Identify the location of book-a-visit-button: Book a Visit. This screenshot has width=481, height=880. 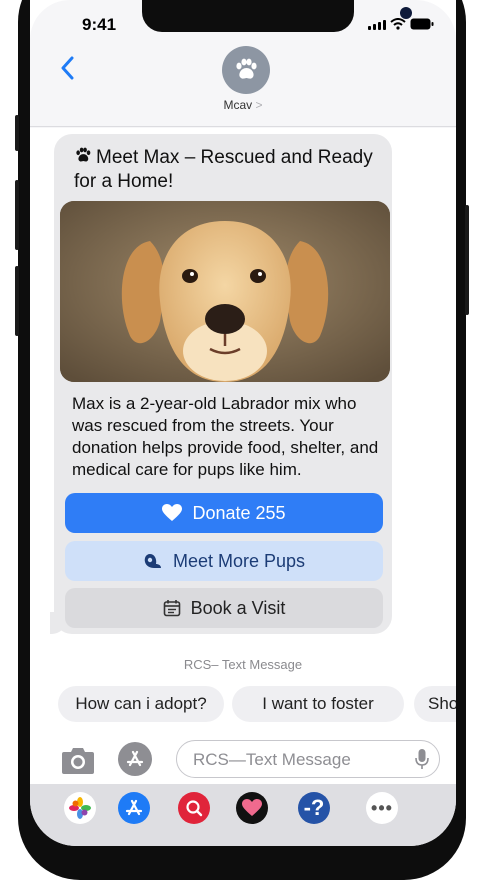
(224, 608).